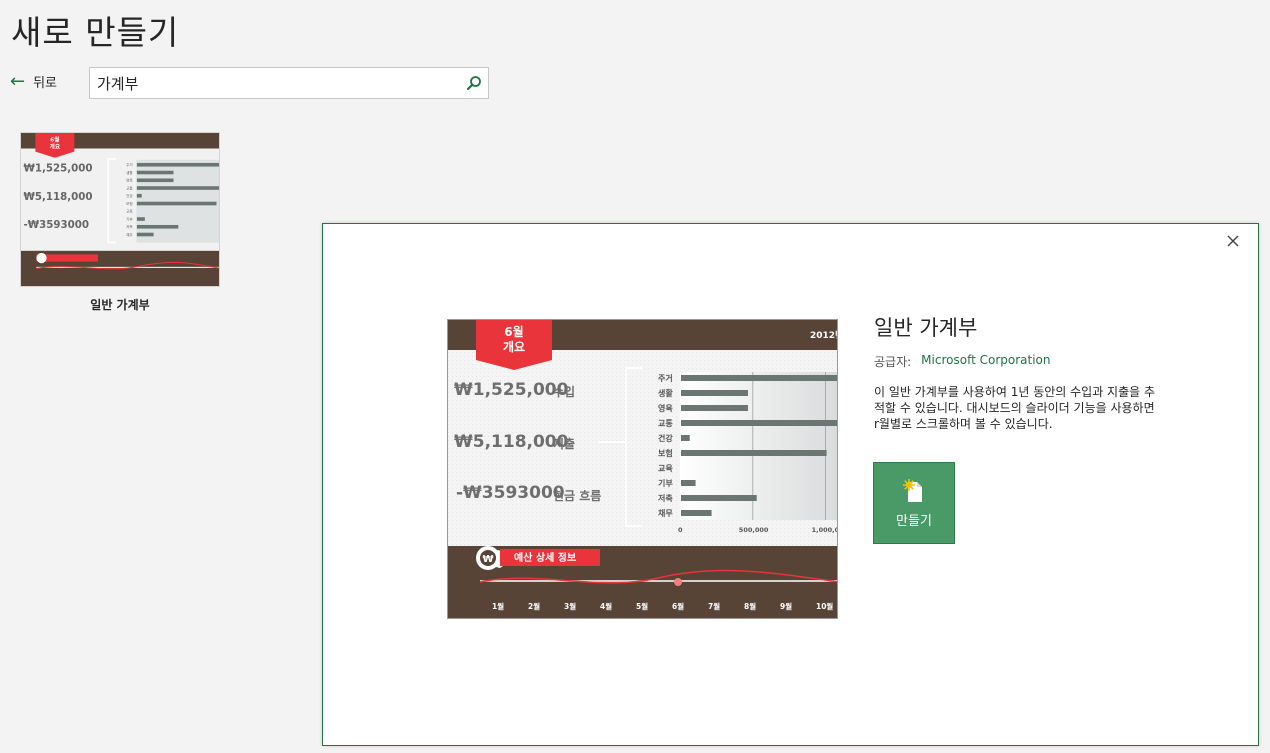 The width and height of the screenshot is (1270, 753). I want to click on publisher-label: 공급자:, so click(893, 362).